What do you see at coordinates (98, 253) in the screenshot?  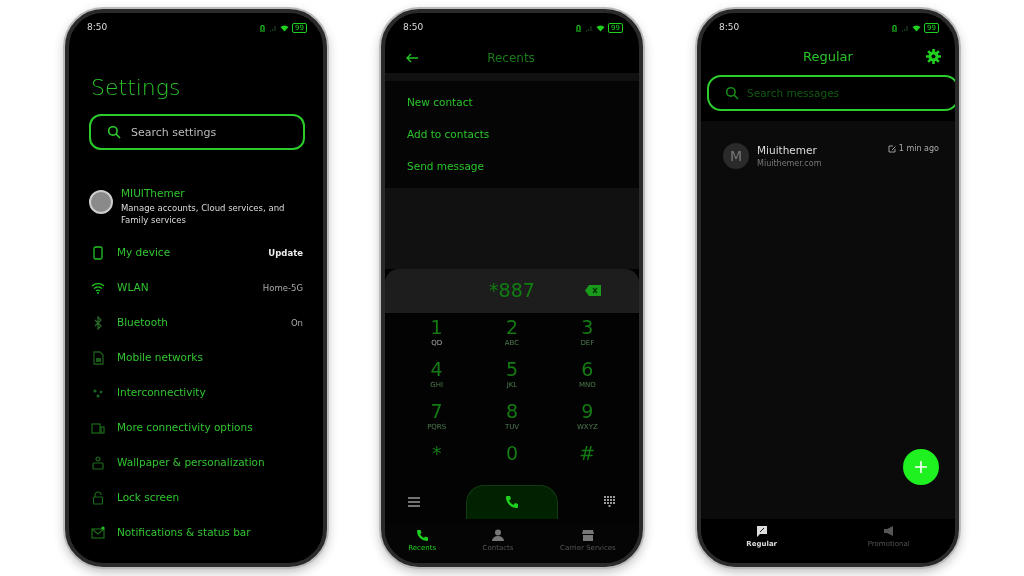 I see `phone-icon` at bounding box center [98, 253].